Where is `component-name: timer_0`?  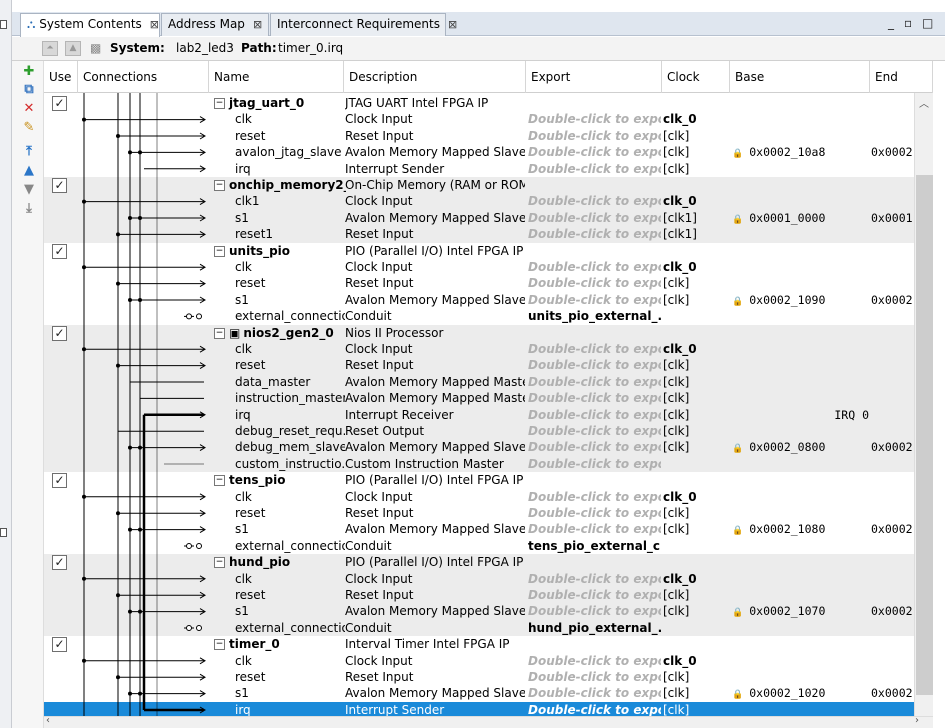
component-name: timer_0 is located at coordinates (254, 644).